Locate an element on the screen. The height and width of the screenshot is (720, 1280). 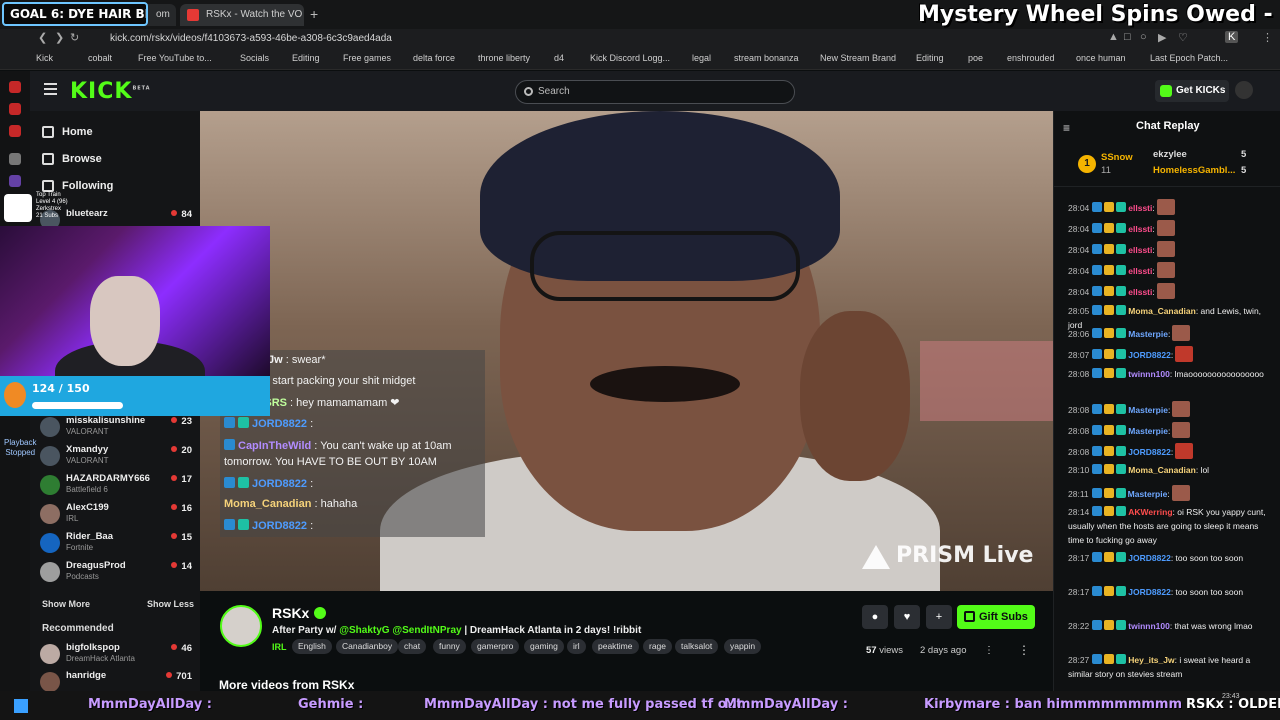
chat-username: Hey_its_Jw is located at coordinates (1151, 660).